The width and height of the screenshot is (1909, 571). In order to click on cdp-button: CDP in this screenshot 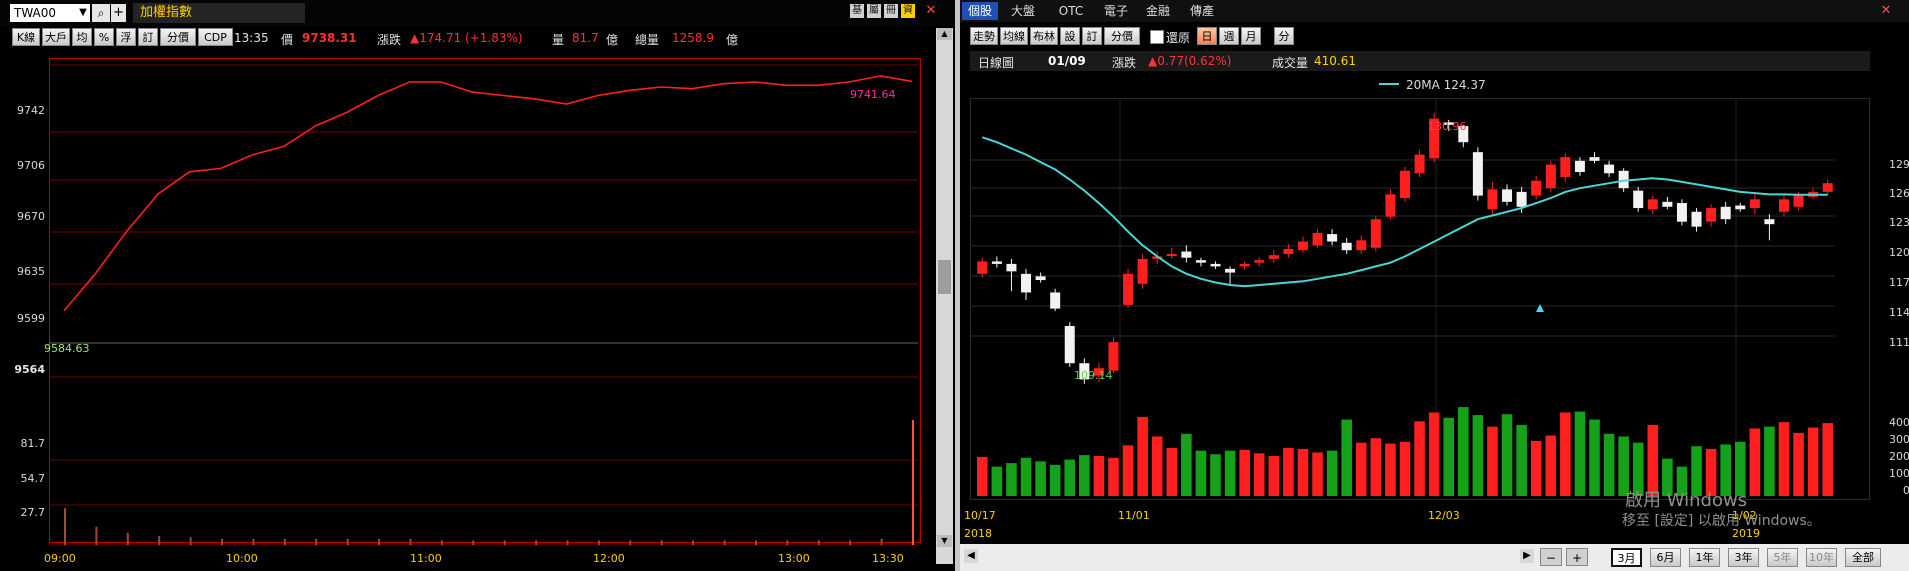, I will do `click(215, 37)`.